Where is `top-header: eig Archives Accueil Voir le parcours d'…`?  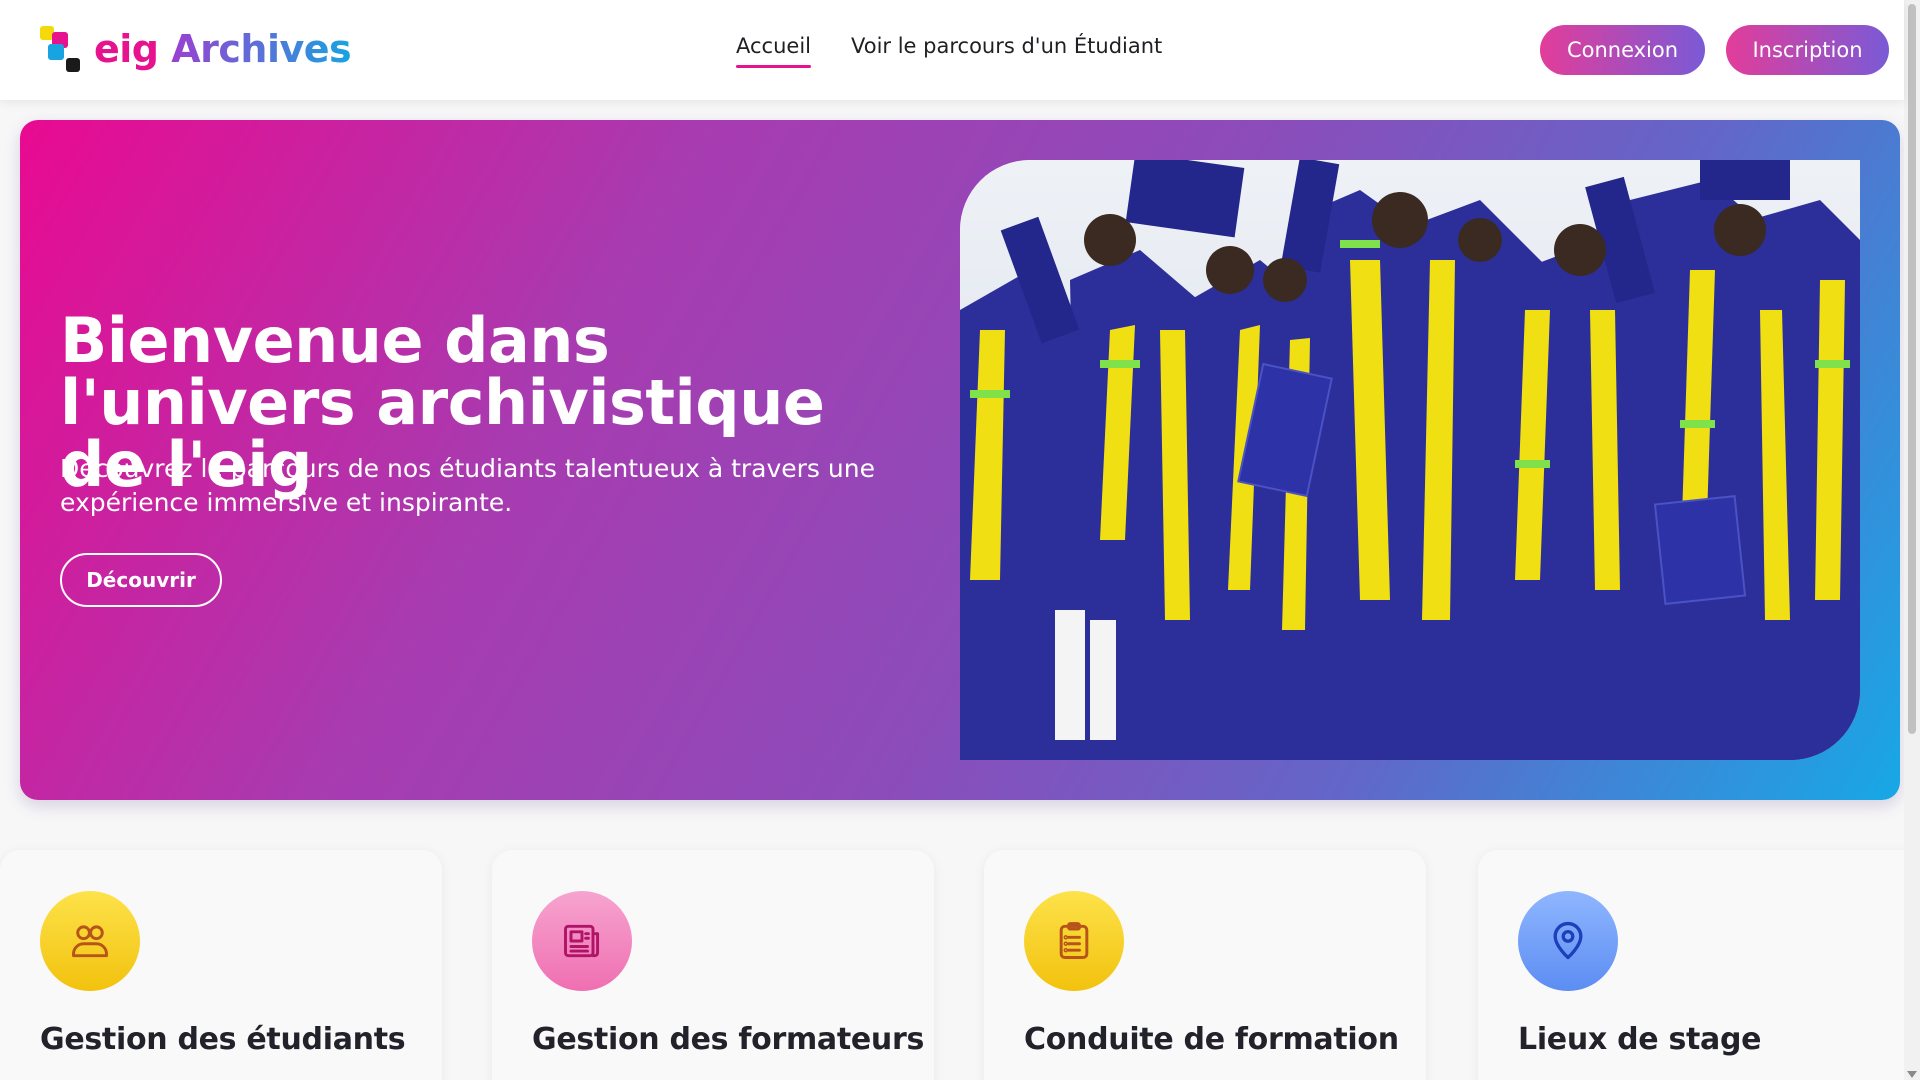
top-header: eig Archives Accueil Voir le parcours d'… is located at coordinates (952, 50).